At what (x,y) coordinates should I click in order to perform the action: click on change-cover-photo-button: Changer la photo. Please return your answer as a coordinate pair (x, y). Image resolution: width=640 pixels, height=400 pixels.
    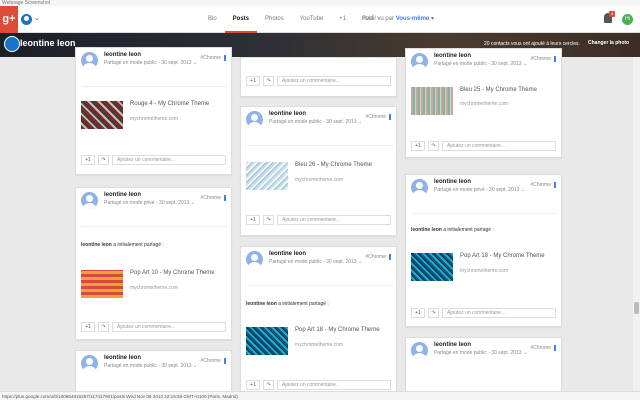
    Looking at the image, I should click on (608, 43).